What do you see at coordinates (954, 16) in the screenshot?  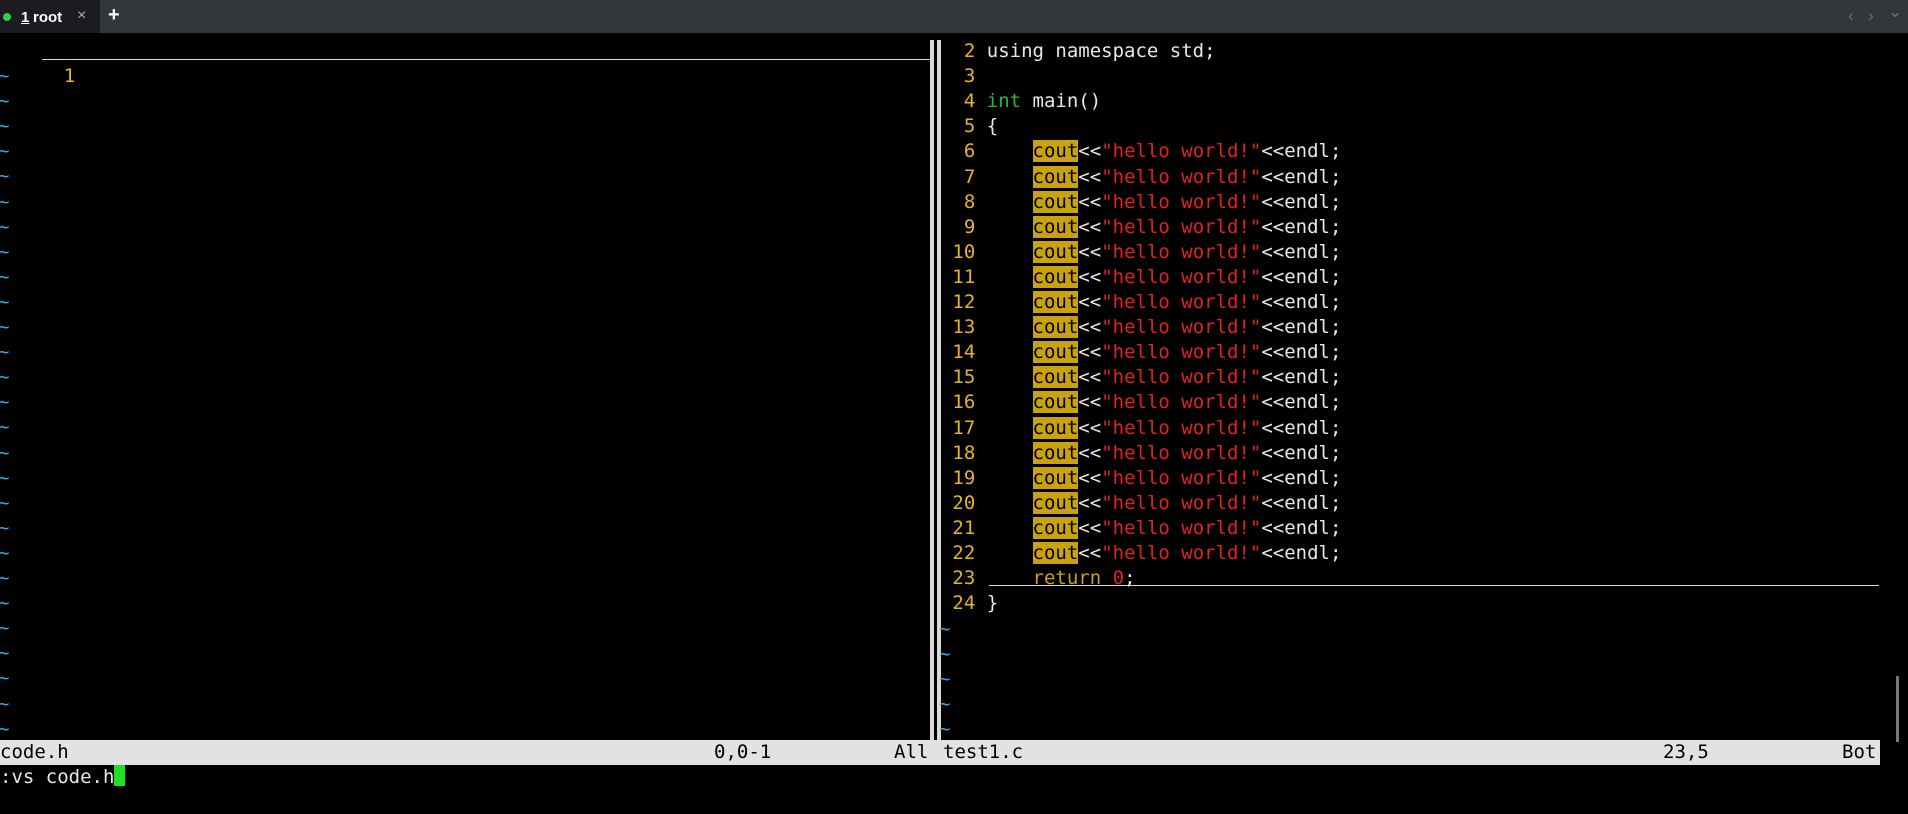 I see `tab-bar: 1 root × + ‹ › ⌄` at bounding box center [954, 16].